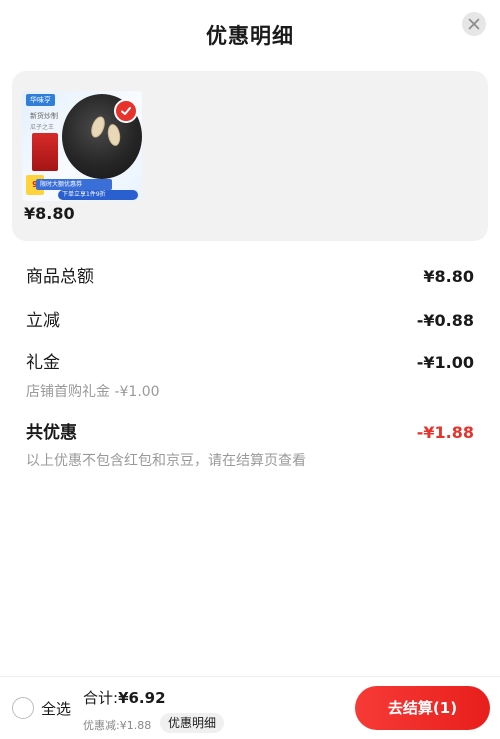 The width and height of the screenshot is (500, 739). What do you see at coordinates (74, 184) in the screenshot?
I see `promo-strip-1: 限时大额优惠券` at bounding box center [74, 184].